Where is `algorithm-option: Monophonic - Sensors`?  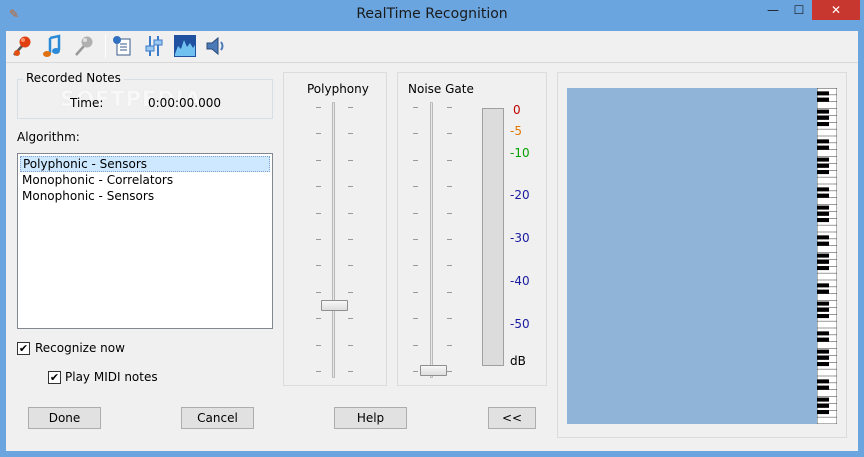
algorithm-option: Monophonic - Sensors is located at coordinates (145, 196).